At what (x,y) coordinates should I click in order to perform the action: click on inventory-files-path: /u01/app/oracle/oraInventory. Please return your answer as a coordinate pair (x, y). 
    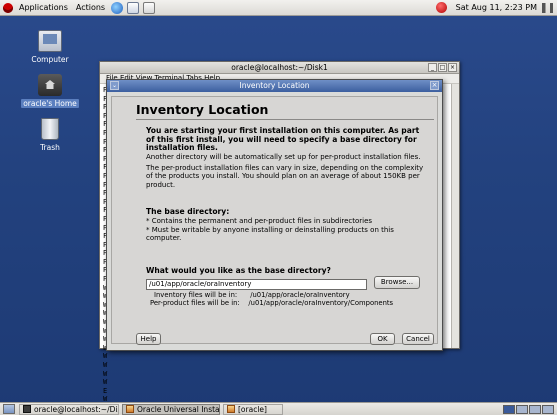
    Looking at the image, I should click on (300, 295).